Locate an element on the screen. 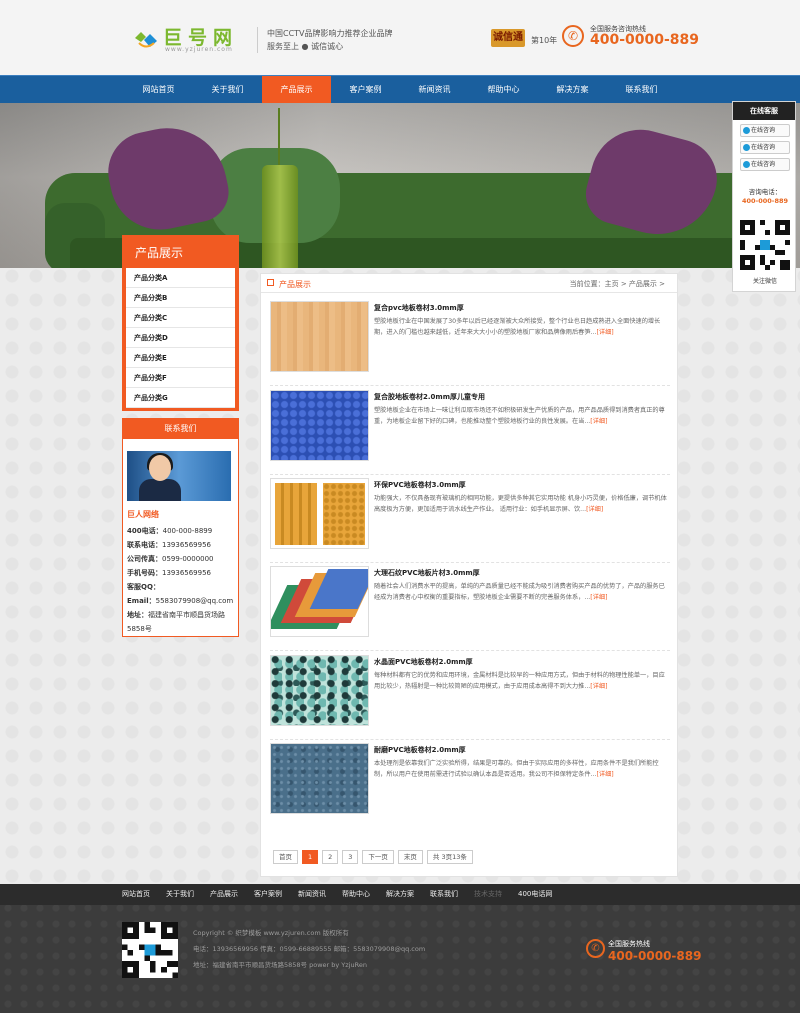 This screenshot has width=800, height=1013. product-title: 水晶面PVC地板卷材2.0mm厚 is located at coordinates (423, 662).